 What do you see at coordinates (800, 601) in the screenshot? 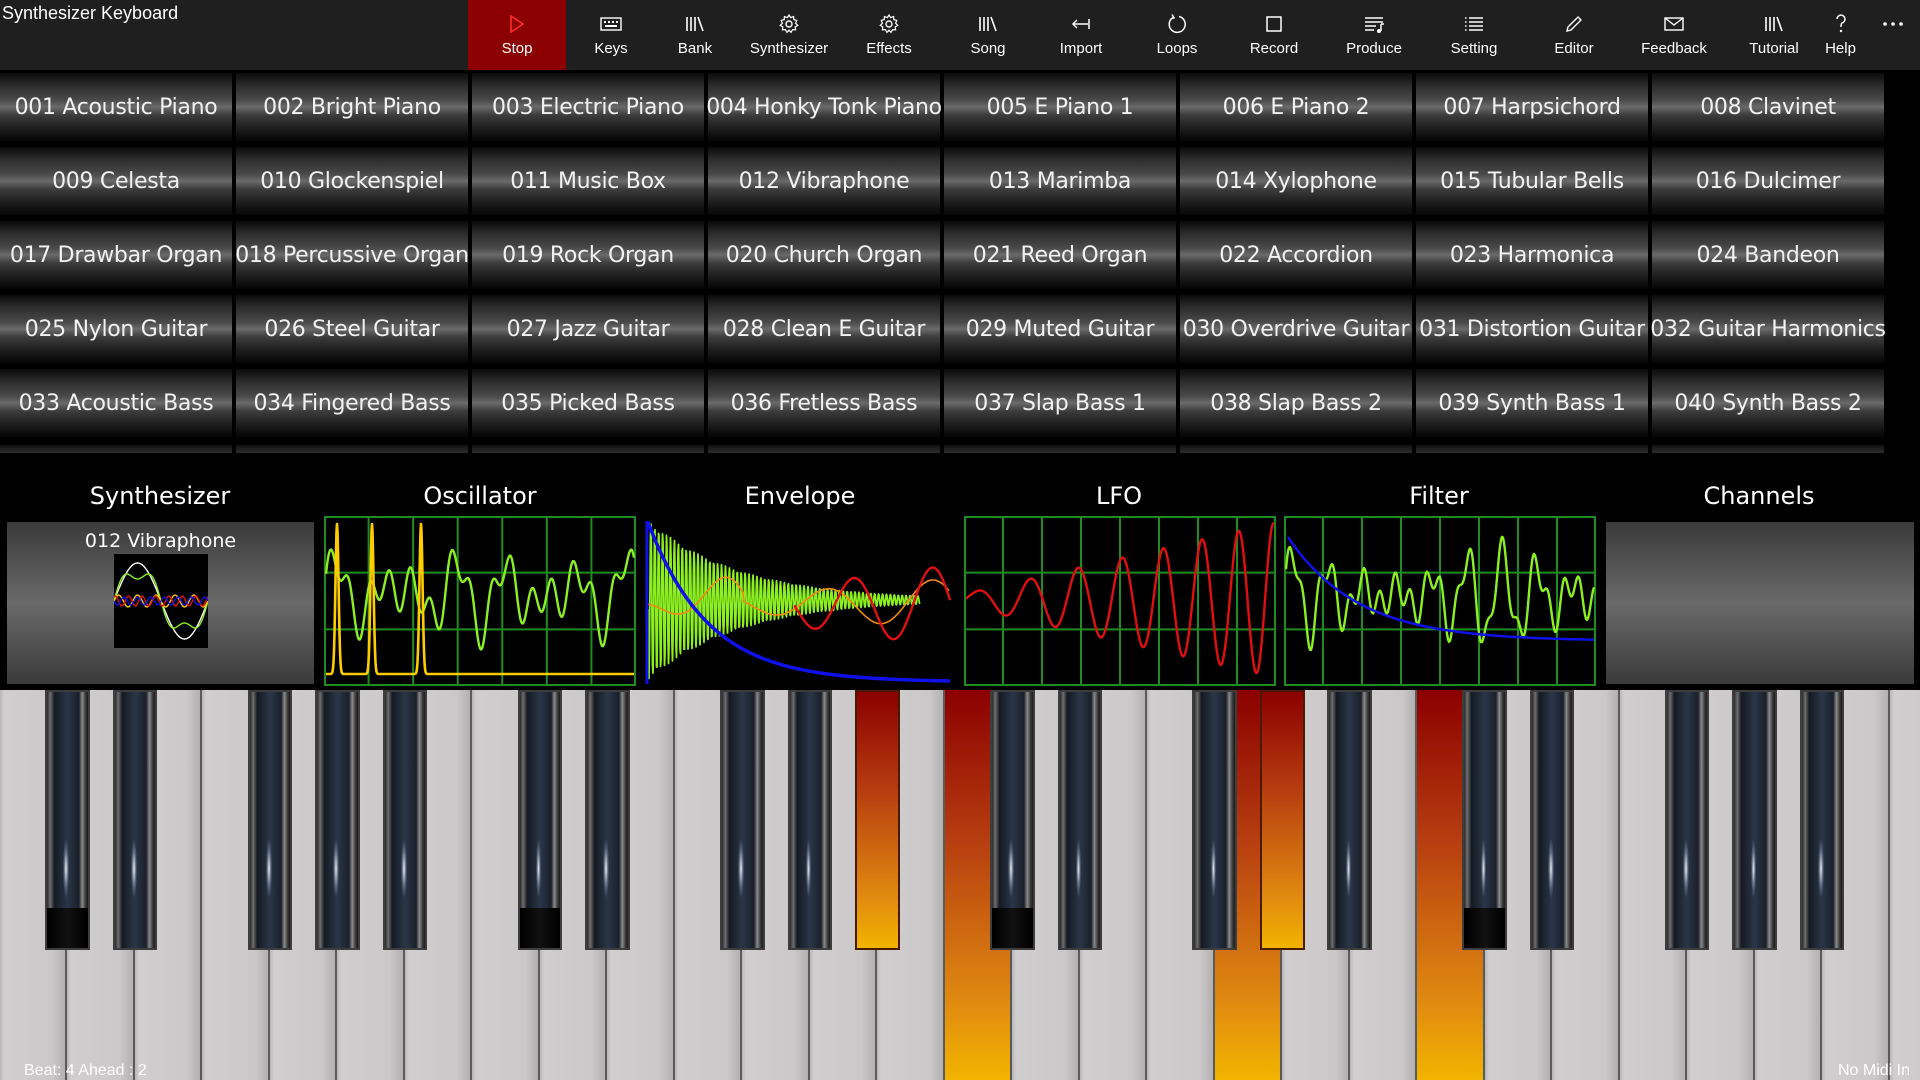
I see `envelope-scope` at bounding box center [800, 601].